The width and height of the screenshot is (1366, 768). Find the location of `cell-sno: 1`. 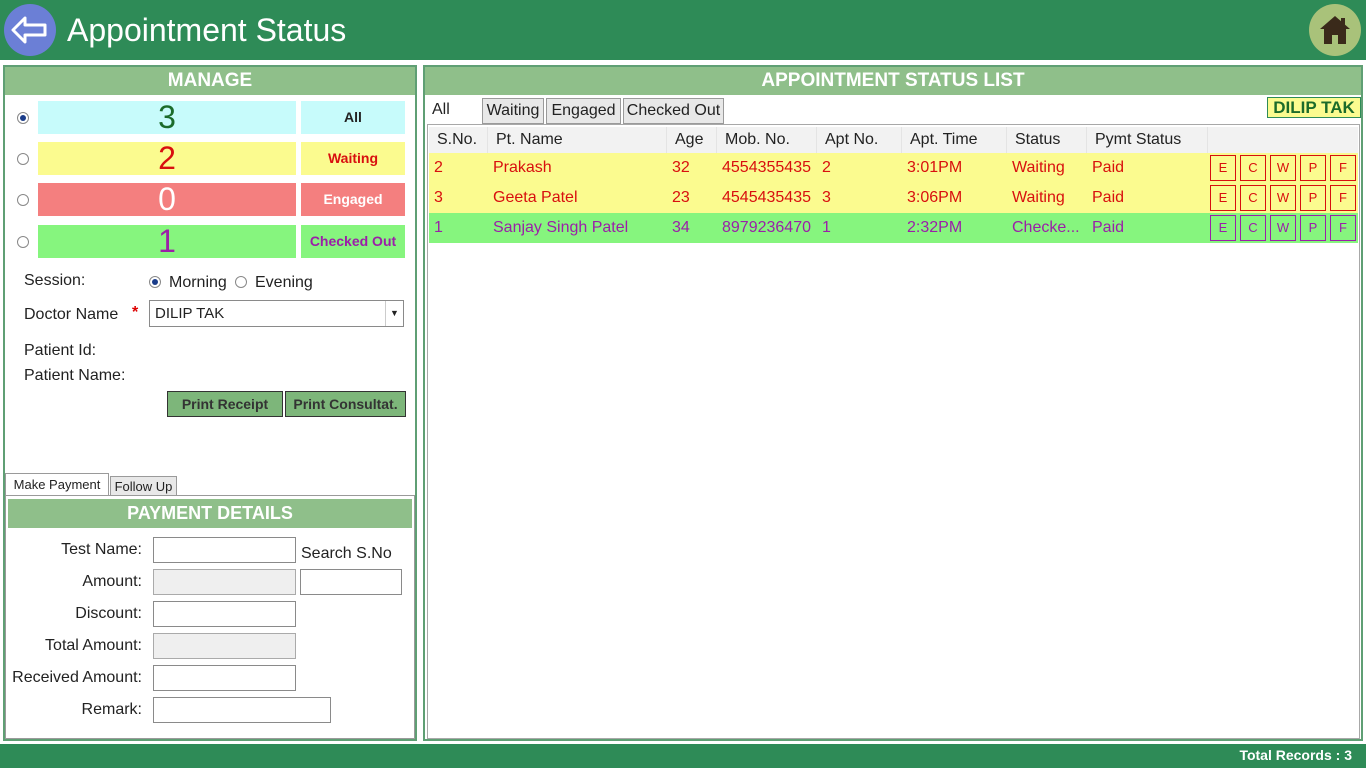

cell-sno: 1 is located at coordinates (438, 227).